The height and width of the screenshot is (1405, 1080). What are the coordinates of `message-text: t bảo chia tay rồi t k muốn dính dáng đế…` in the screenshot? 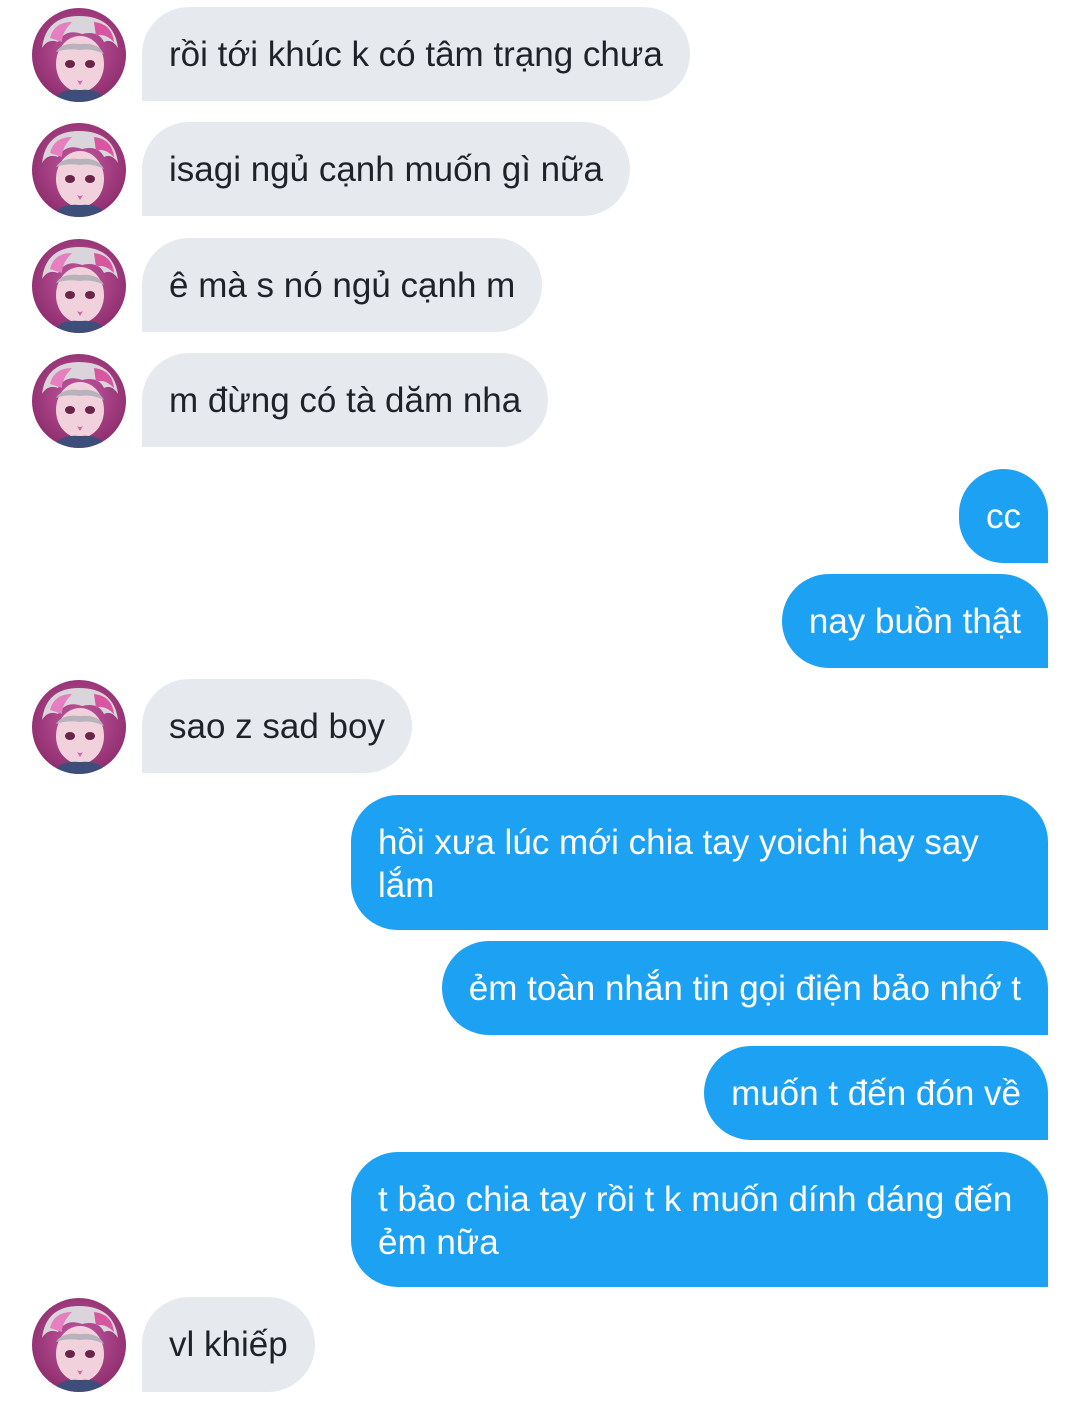 It's located at (695, 1221).